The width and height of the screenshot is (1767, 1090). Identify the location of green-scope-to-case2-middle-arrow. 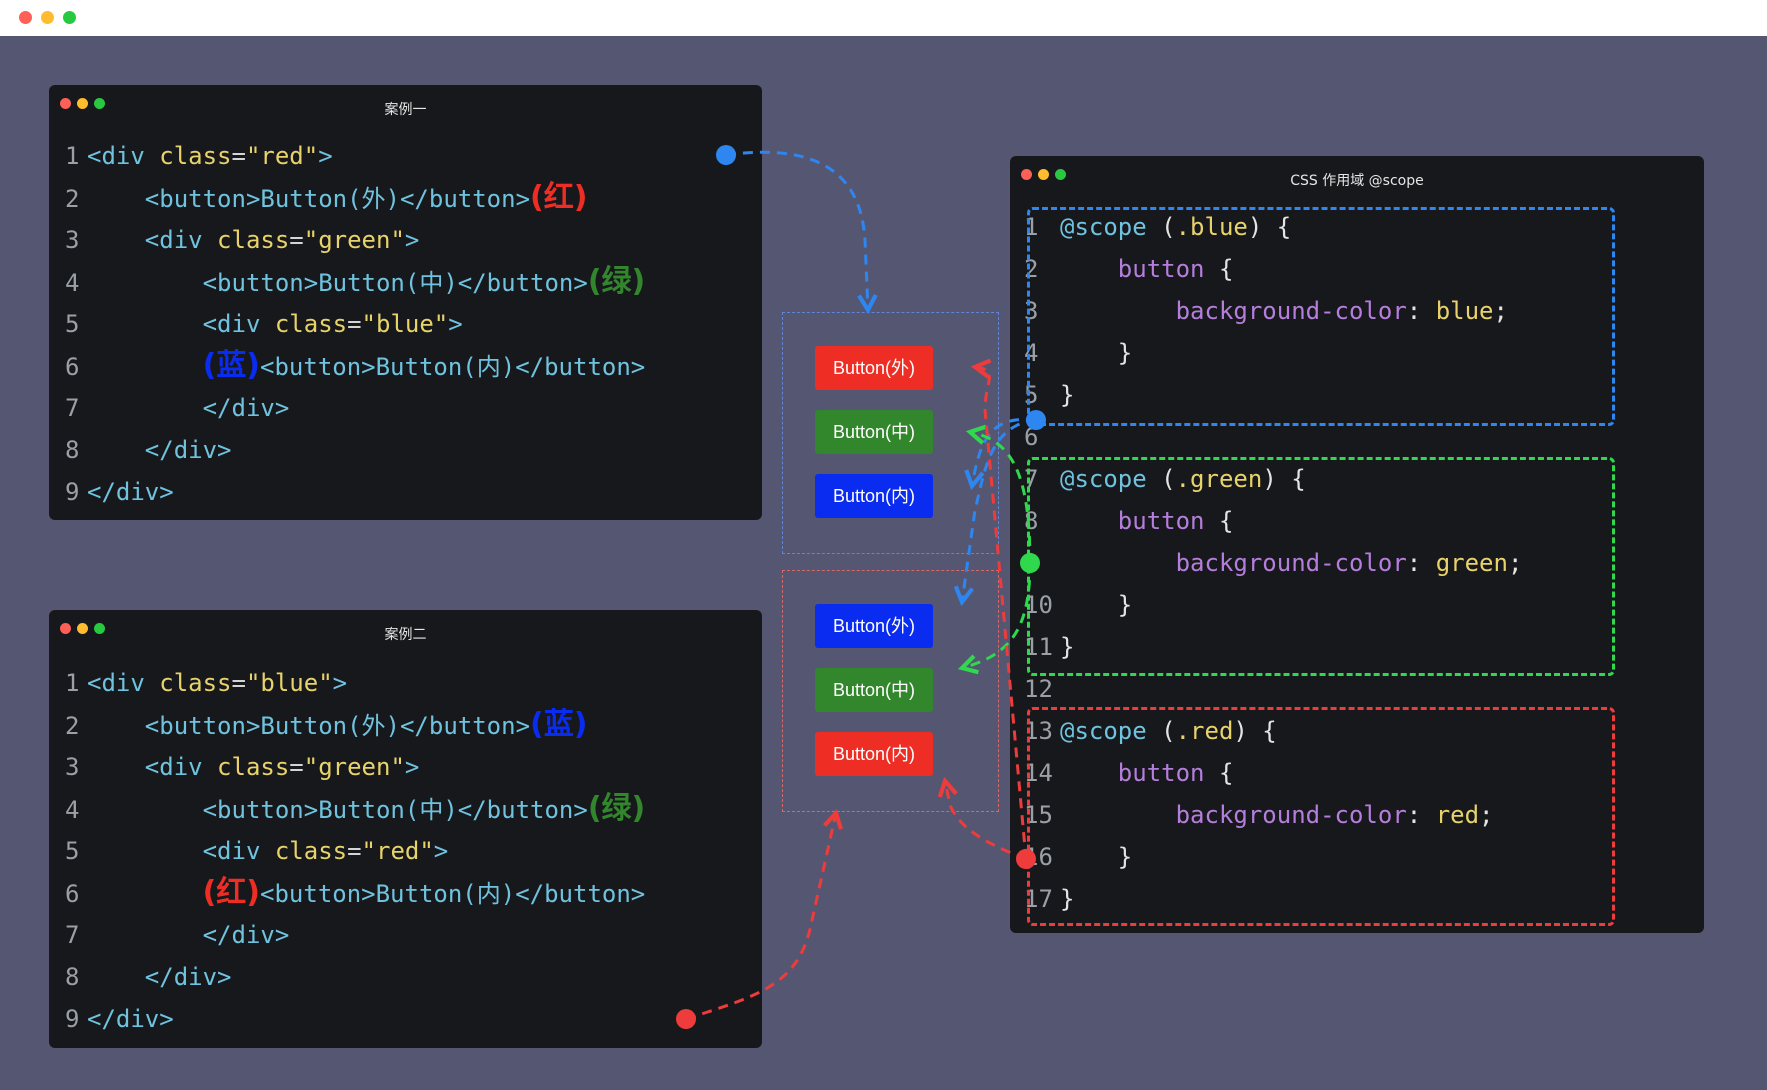
(997, 615).